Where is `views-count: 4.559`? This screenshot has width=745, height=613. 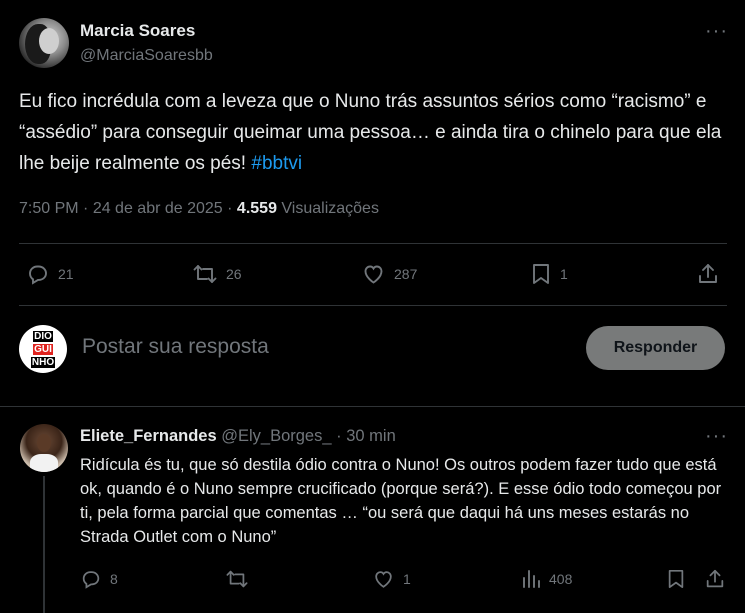
views-count: 4.559 is located at coordinates (256, 208).